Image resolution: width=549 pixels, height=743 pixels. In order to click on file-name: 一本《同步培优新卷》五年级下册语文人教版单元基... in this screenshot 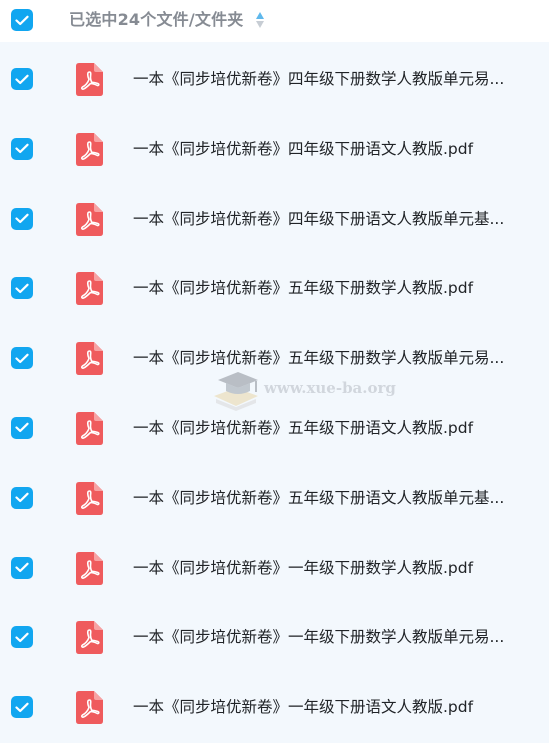, I will do `click(319, 497)`.